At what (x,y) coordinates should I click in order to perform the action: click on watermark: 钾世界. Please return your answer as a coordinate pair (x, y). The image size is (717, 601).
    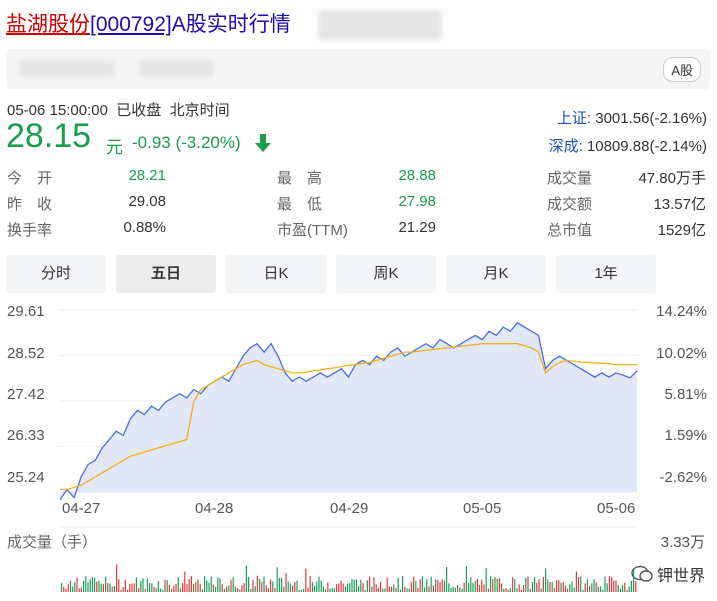
    Looking at the image, I should click on (668, 574).